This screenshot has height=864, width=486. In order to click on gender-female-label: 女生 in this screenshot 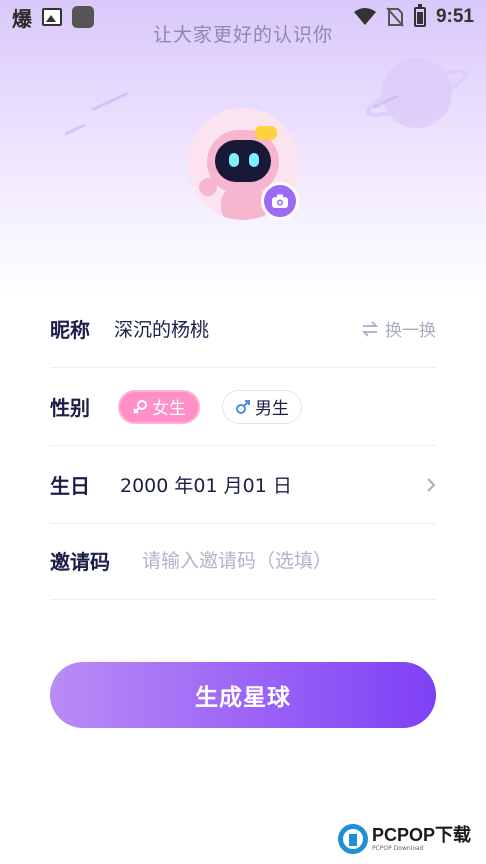, I will do `click(169, 409)`.